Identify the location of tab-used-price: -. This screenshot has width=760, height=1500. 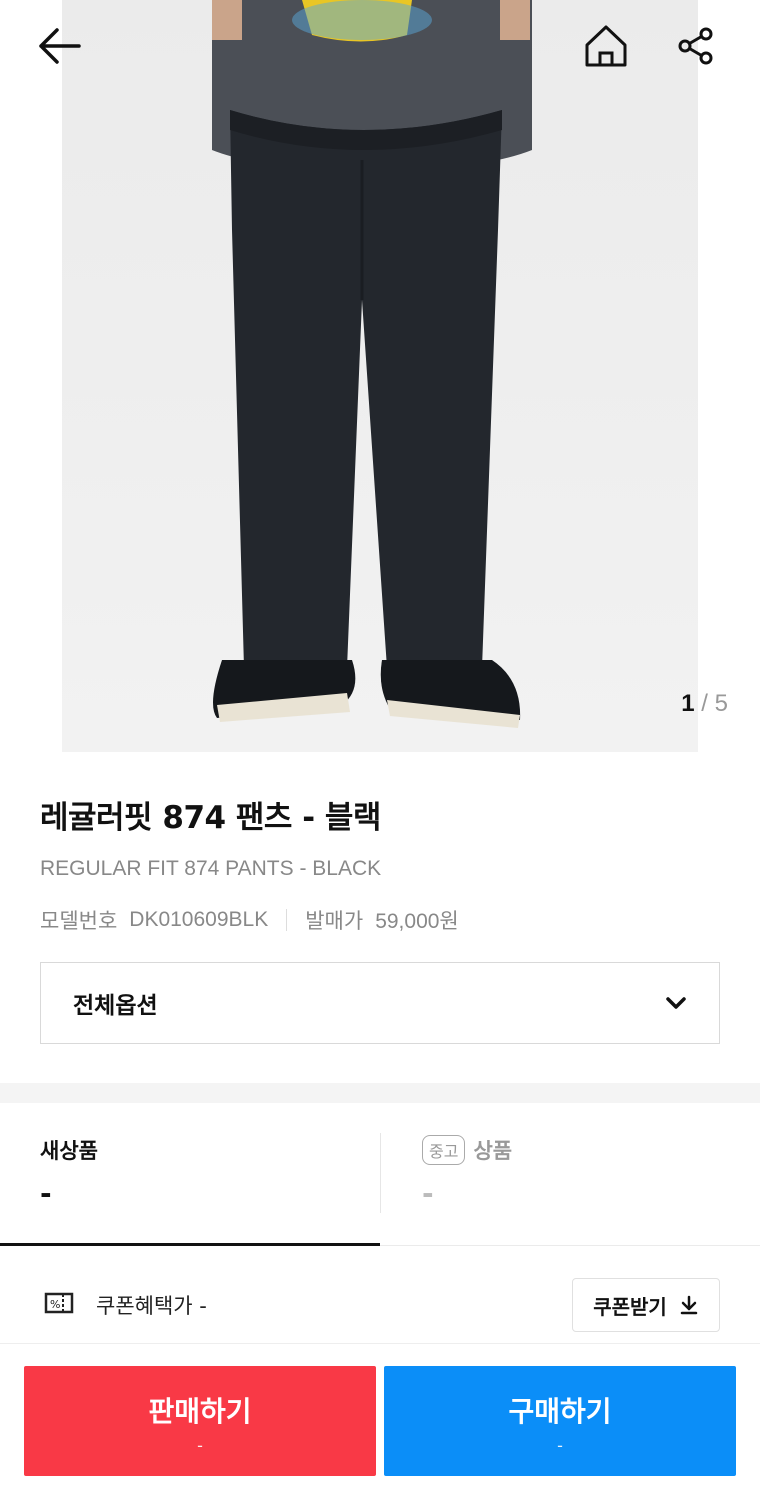
(428, 1193).